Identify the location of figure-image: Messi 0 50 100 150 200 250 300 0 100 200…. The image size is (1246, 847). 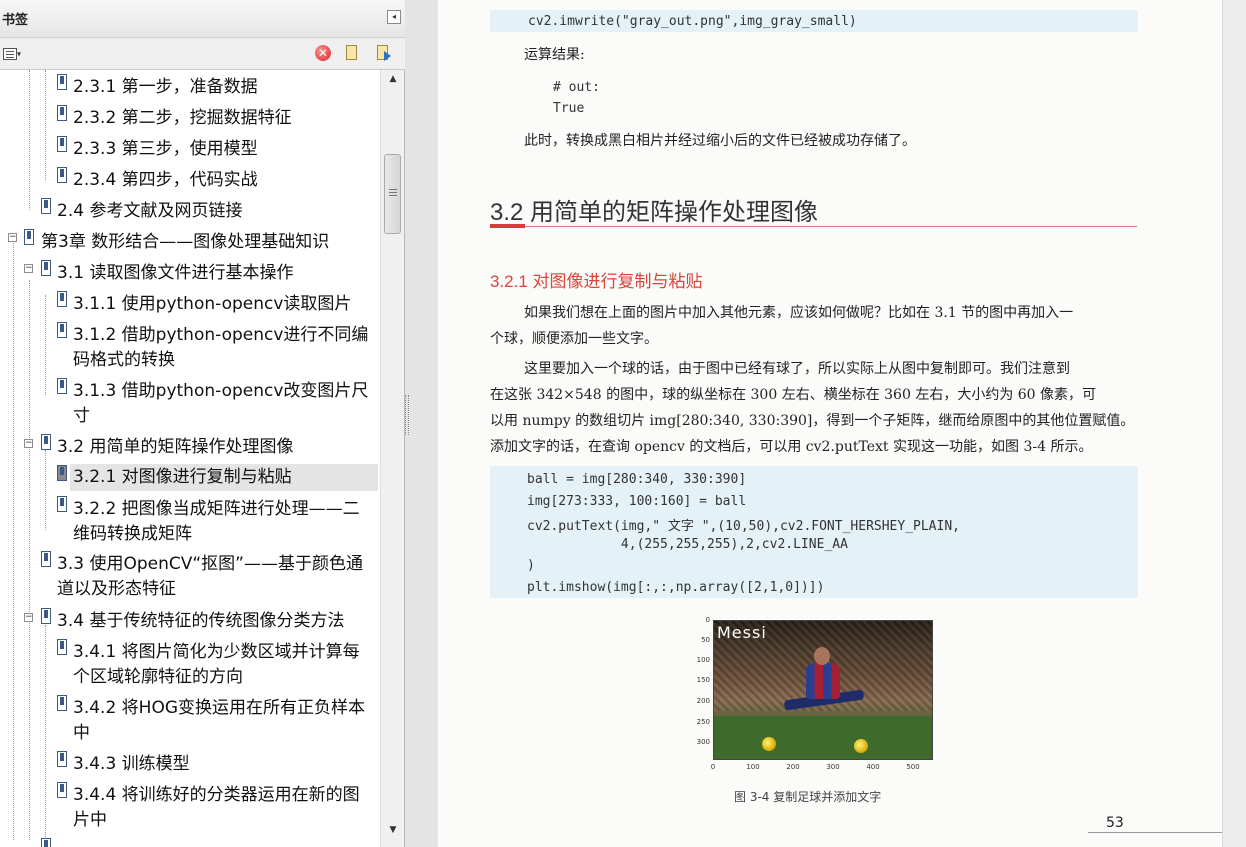
(823, 697).